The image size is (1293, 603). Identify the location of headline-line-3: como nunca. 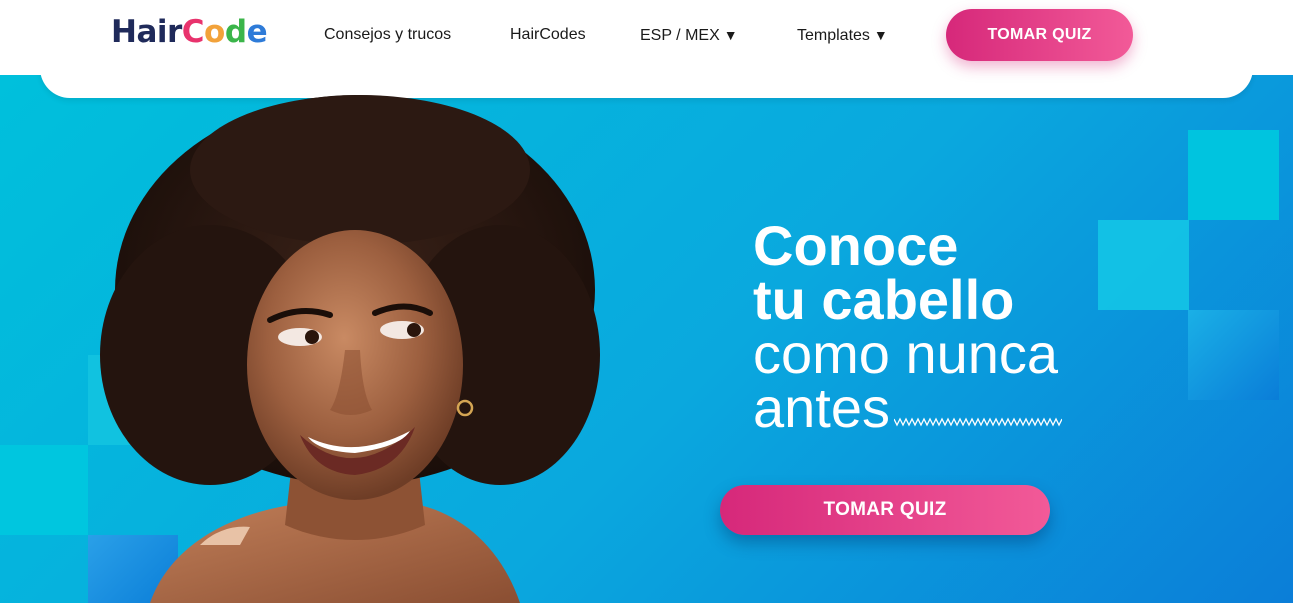
(906, 353).